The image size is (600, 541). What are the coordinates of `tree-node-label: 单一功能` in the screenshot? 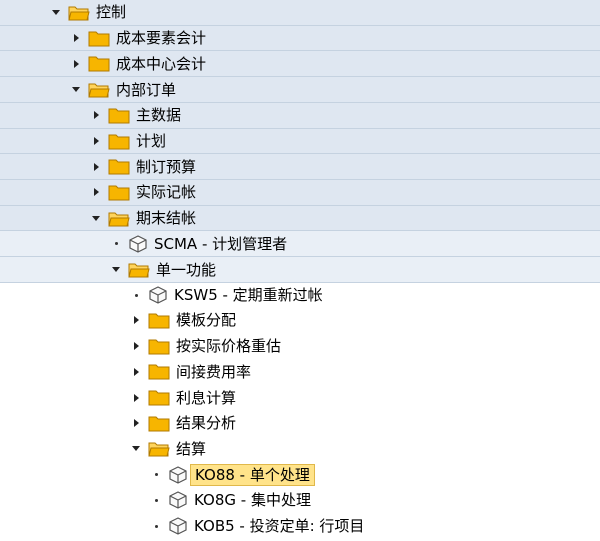 It's located at (186, 270).